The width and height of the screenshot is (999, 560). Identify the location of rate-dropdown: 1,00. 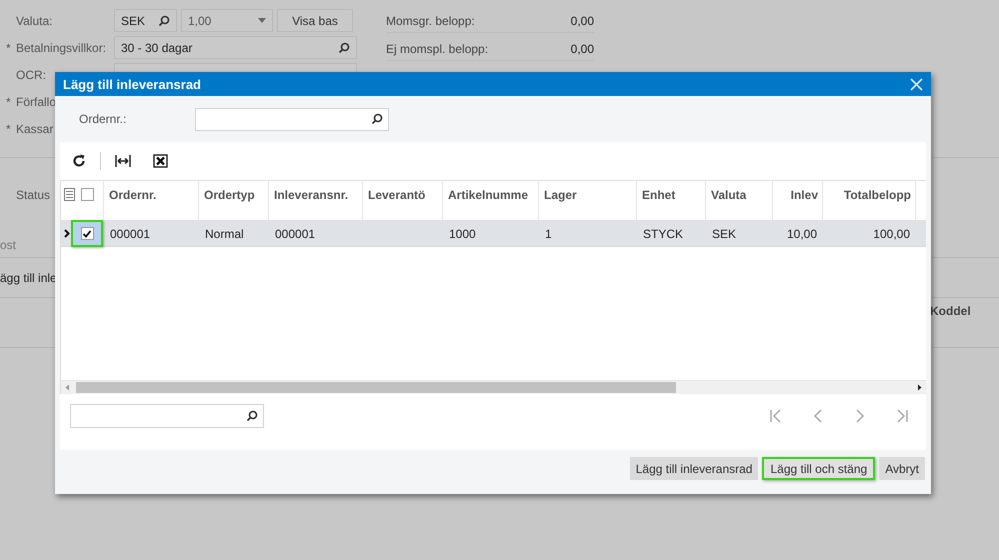
(227, 20).